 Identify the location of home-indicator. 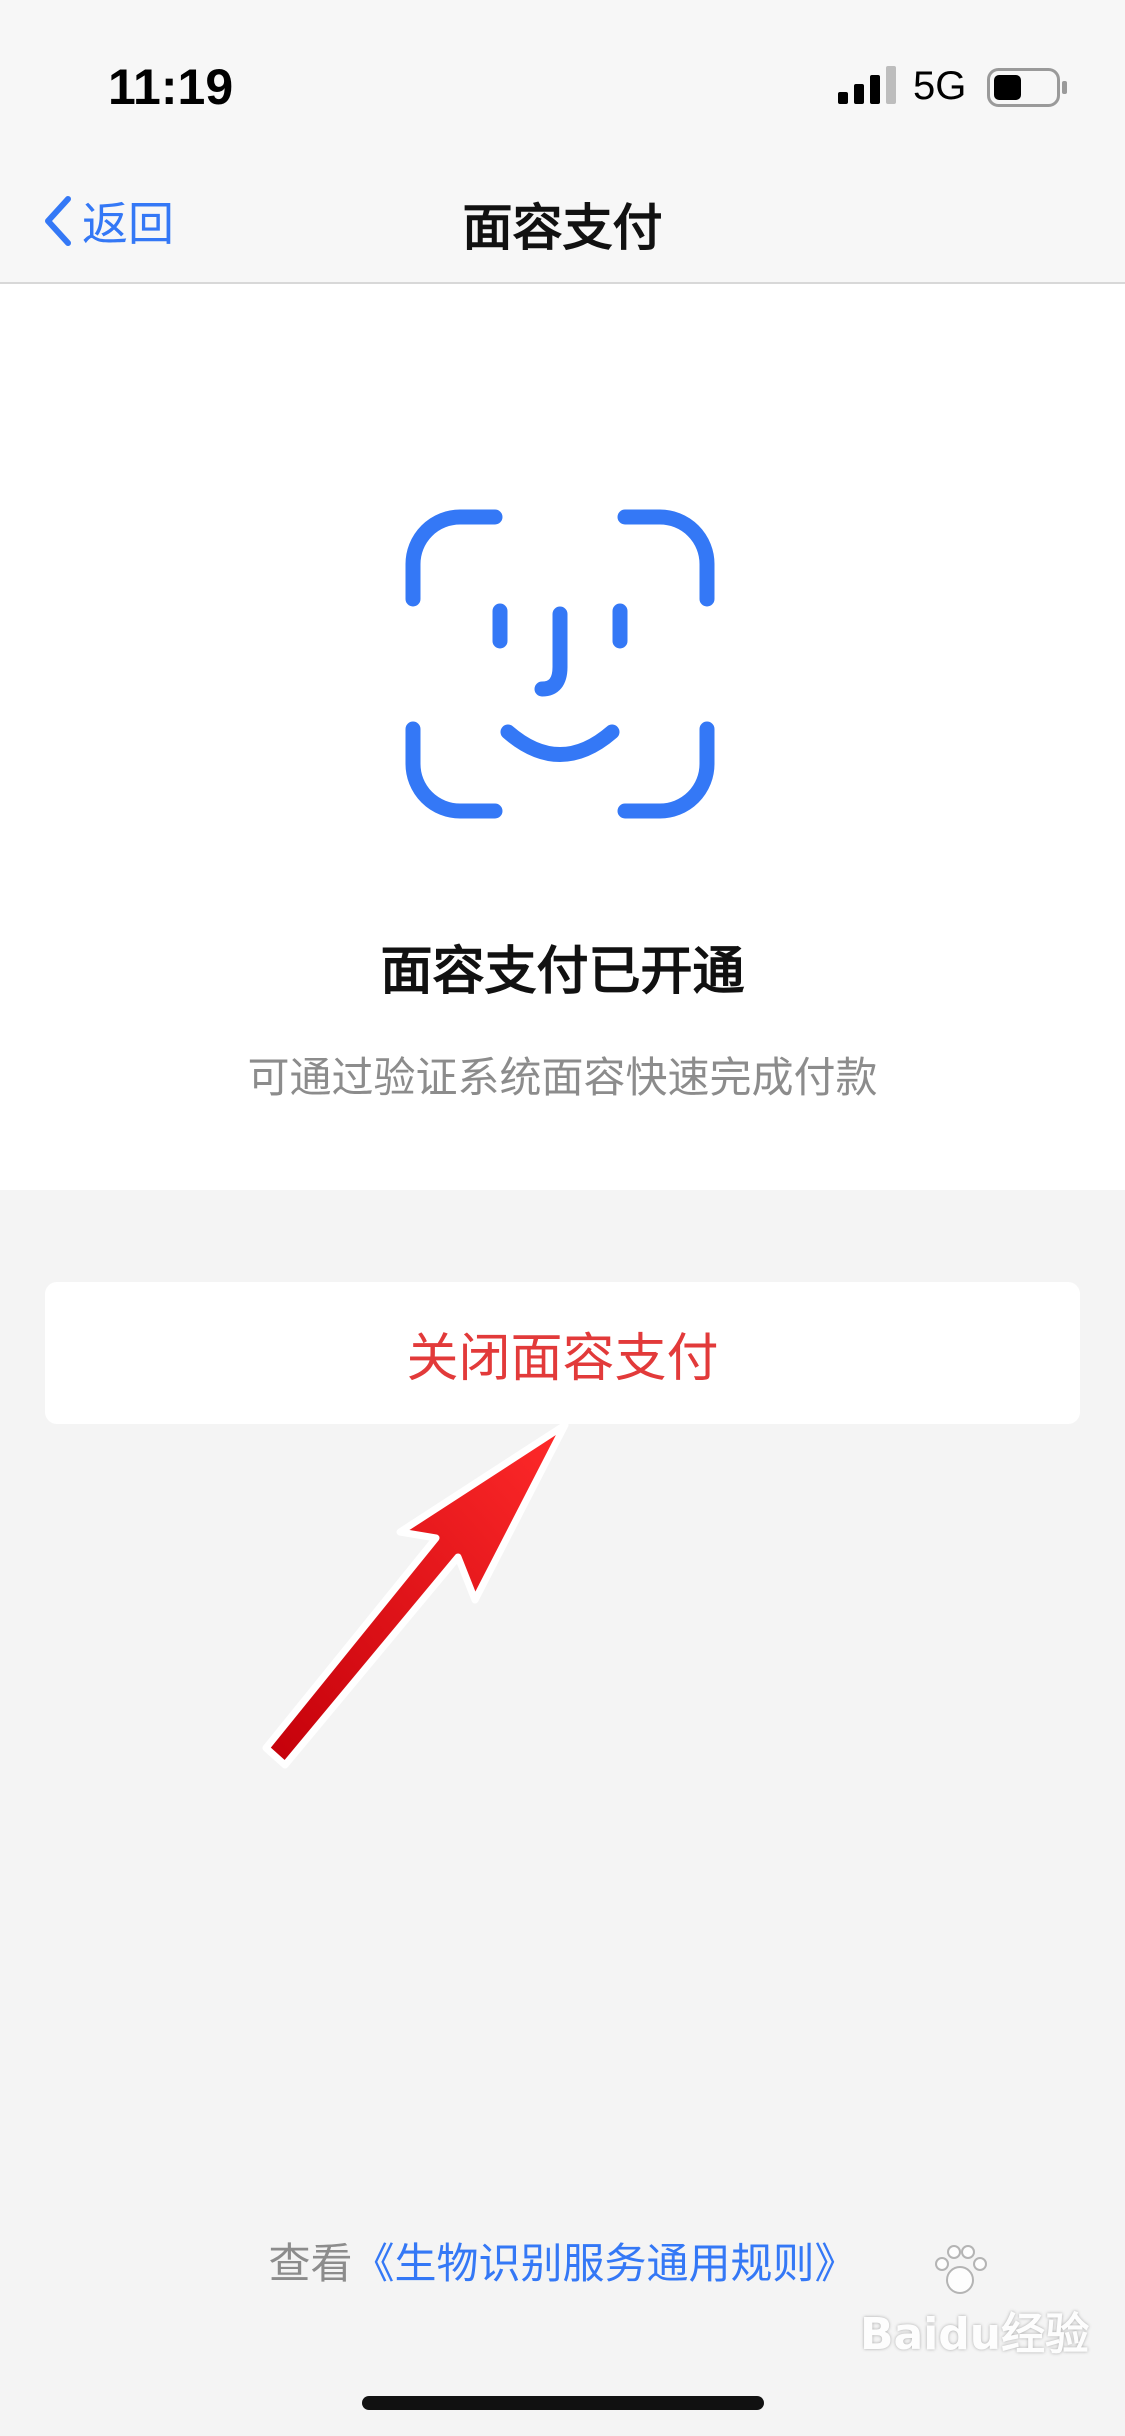
(563, 2403).